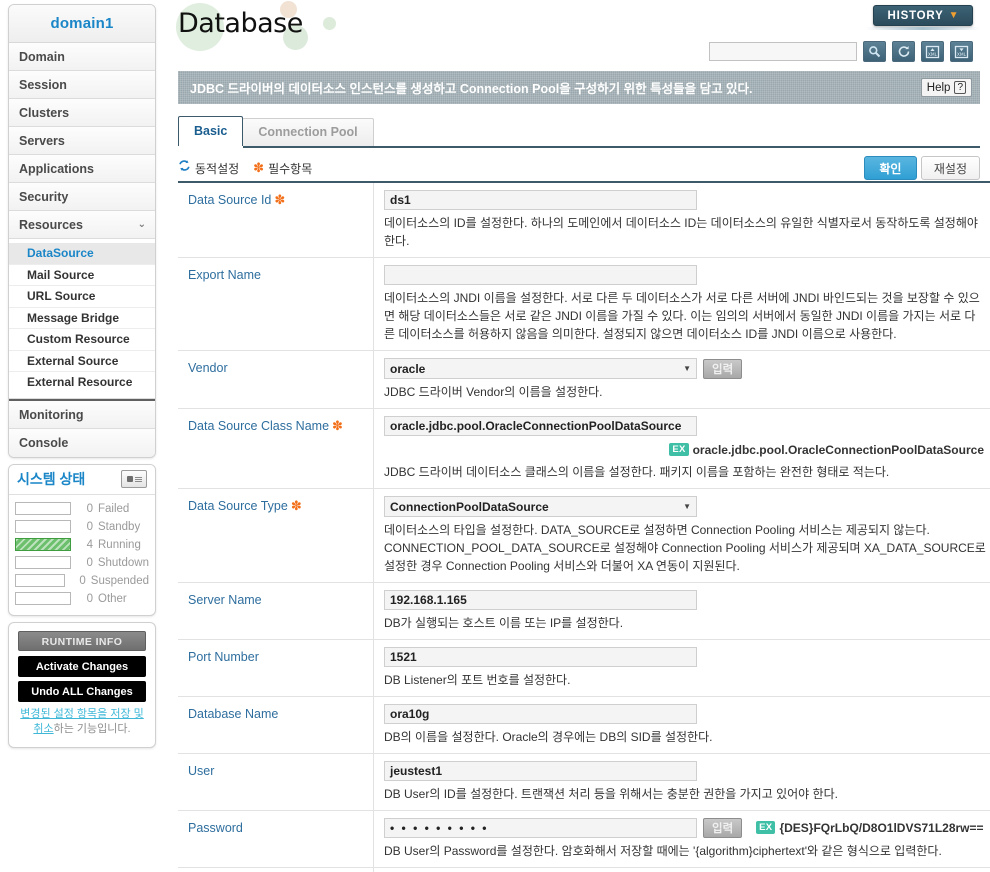  I want to click on search-input, so click(783, 51).